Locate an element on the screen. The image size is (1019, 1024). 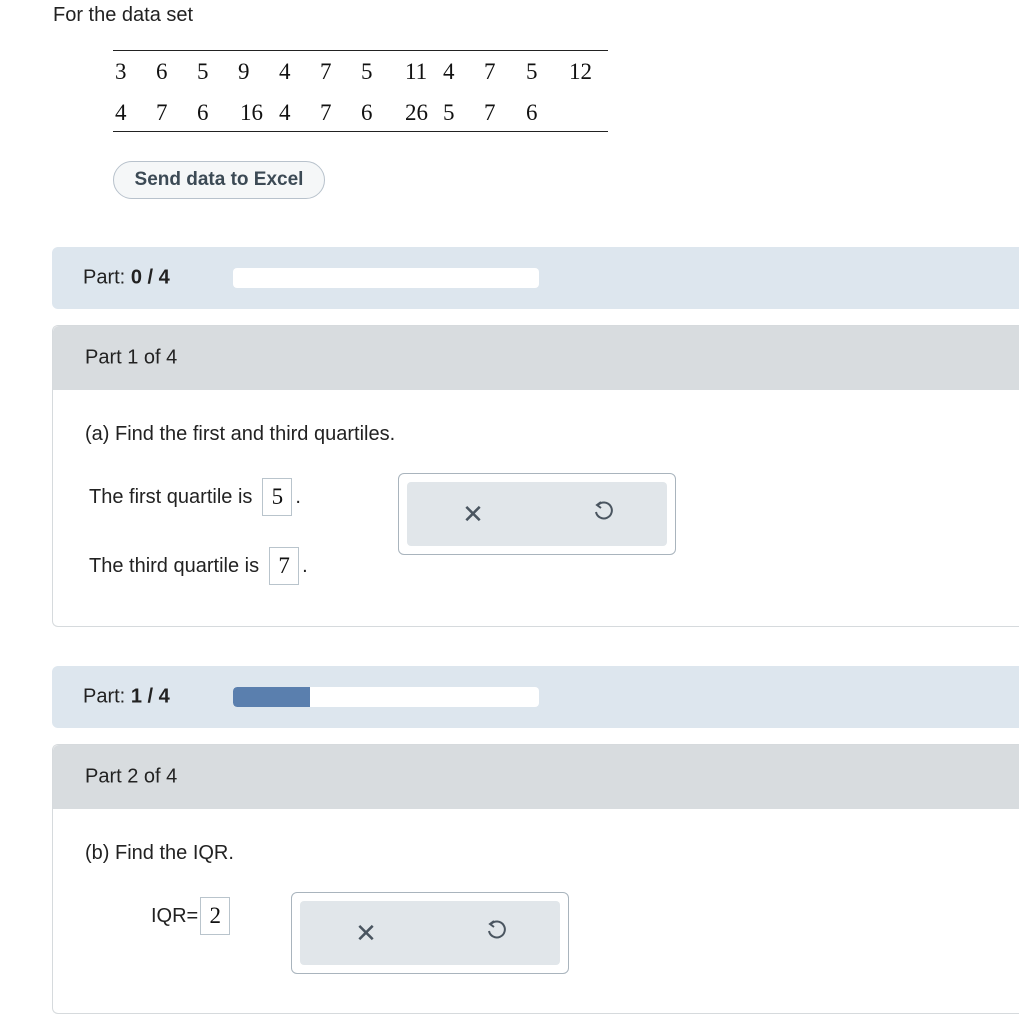
question-b: (b) Find the IQR. is located at coordinates (159, 853).